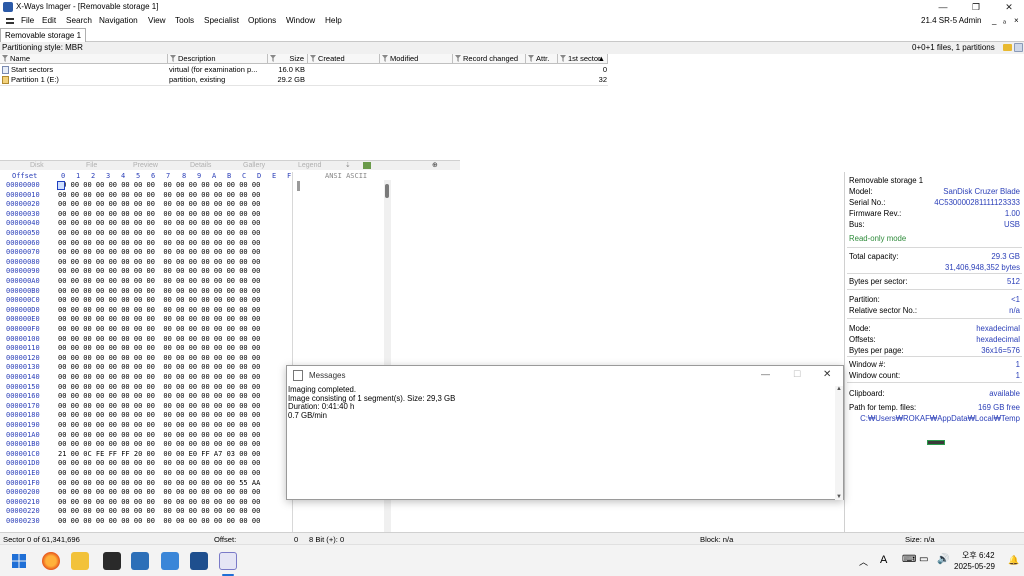 This screenshot has height=576, width=1024. What do you see at coordinates (839, 443) in the screenshot?
I see `messages-scrollbar: ▲ ▼` at bounding box center [839, 443].